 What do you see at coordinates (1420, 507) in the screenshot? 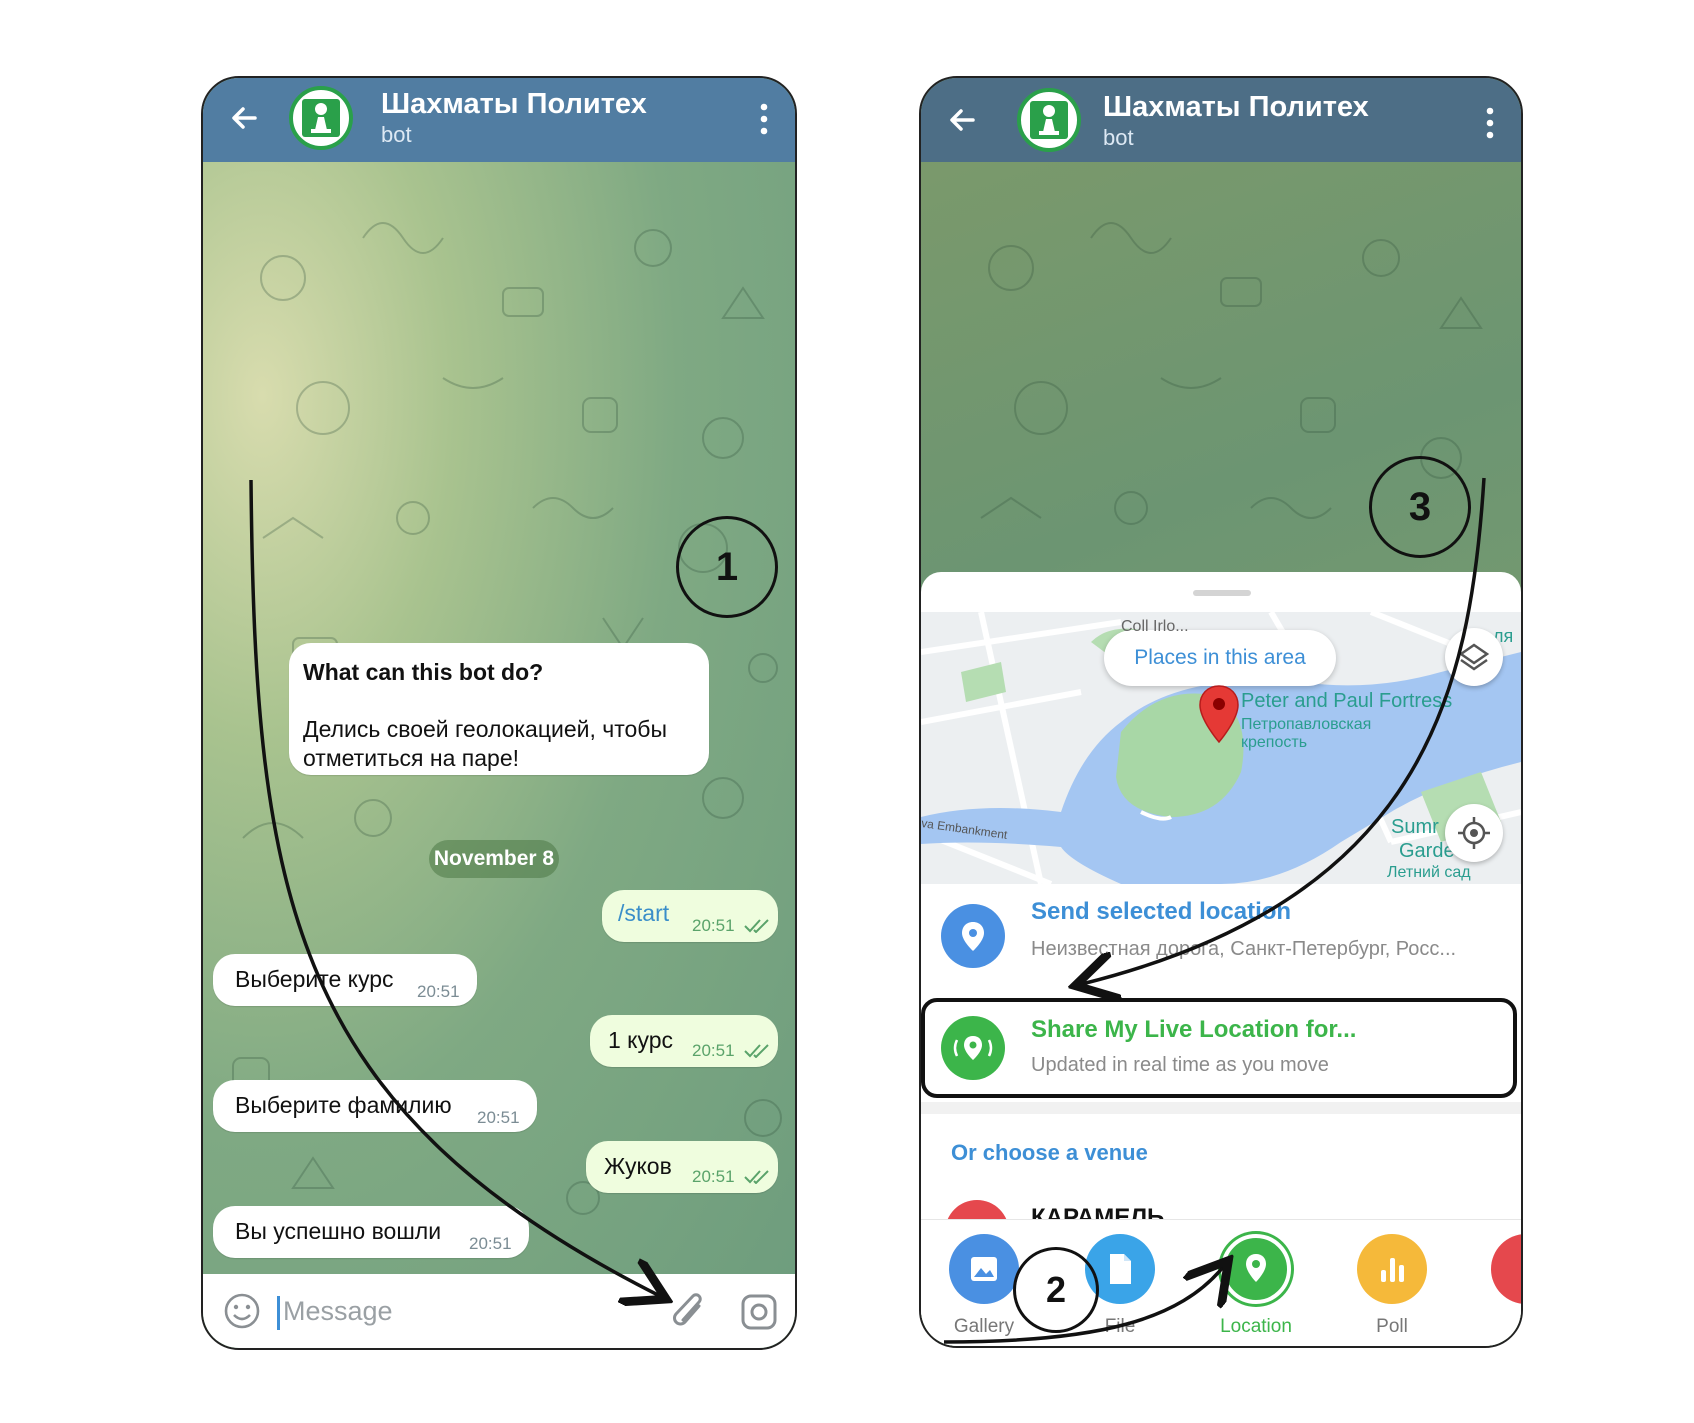
I see `step-number-3: 3` at bounding box center [1420, 507].